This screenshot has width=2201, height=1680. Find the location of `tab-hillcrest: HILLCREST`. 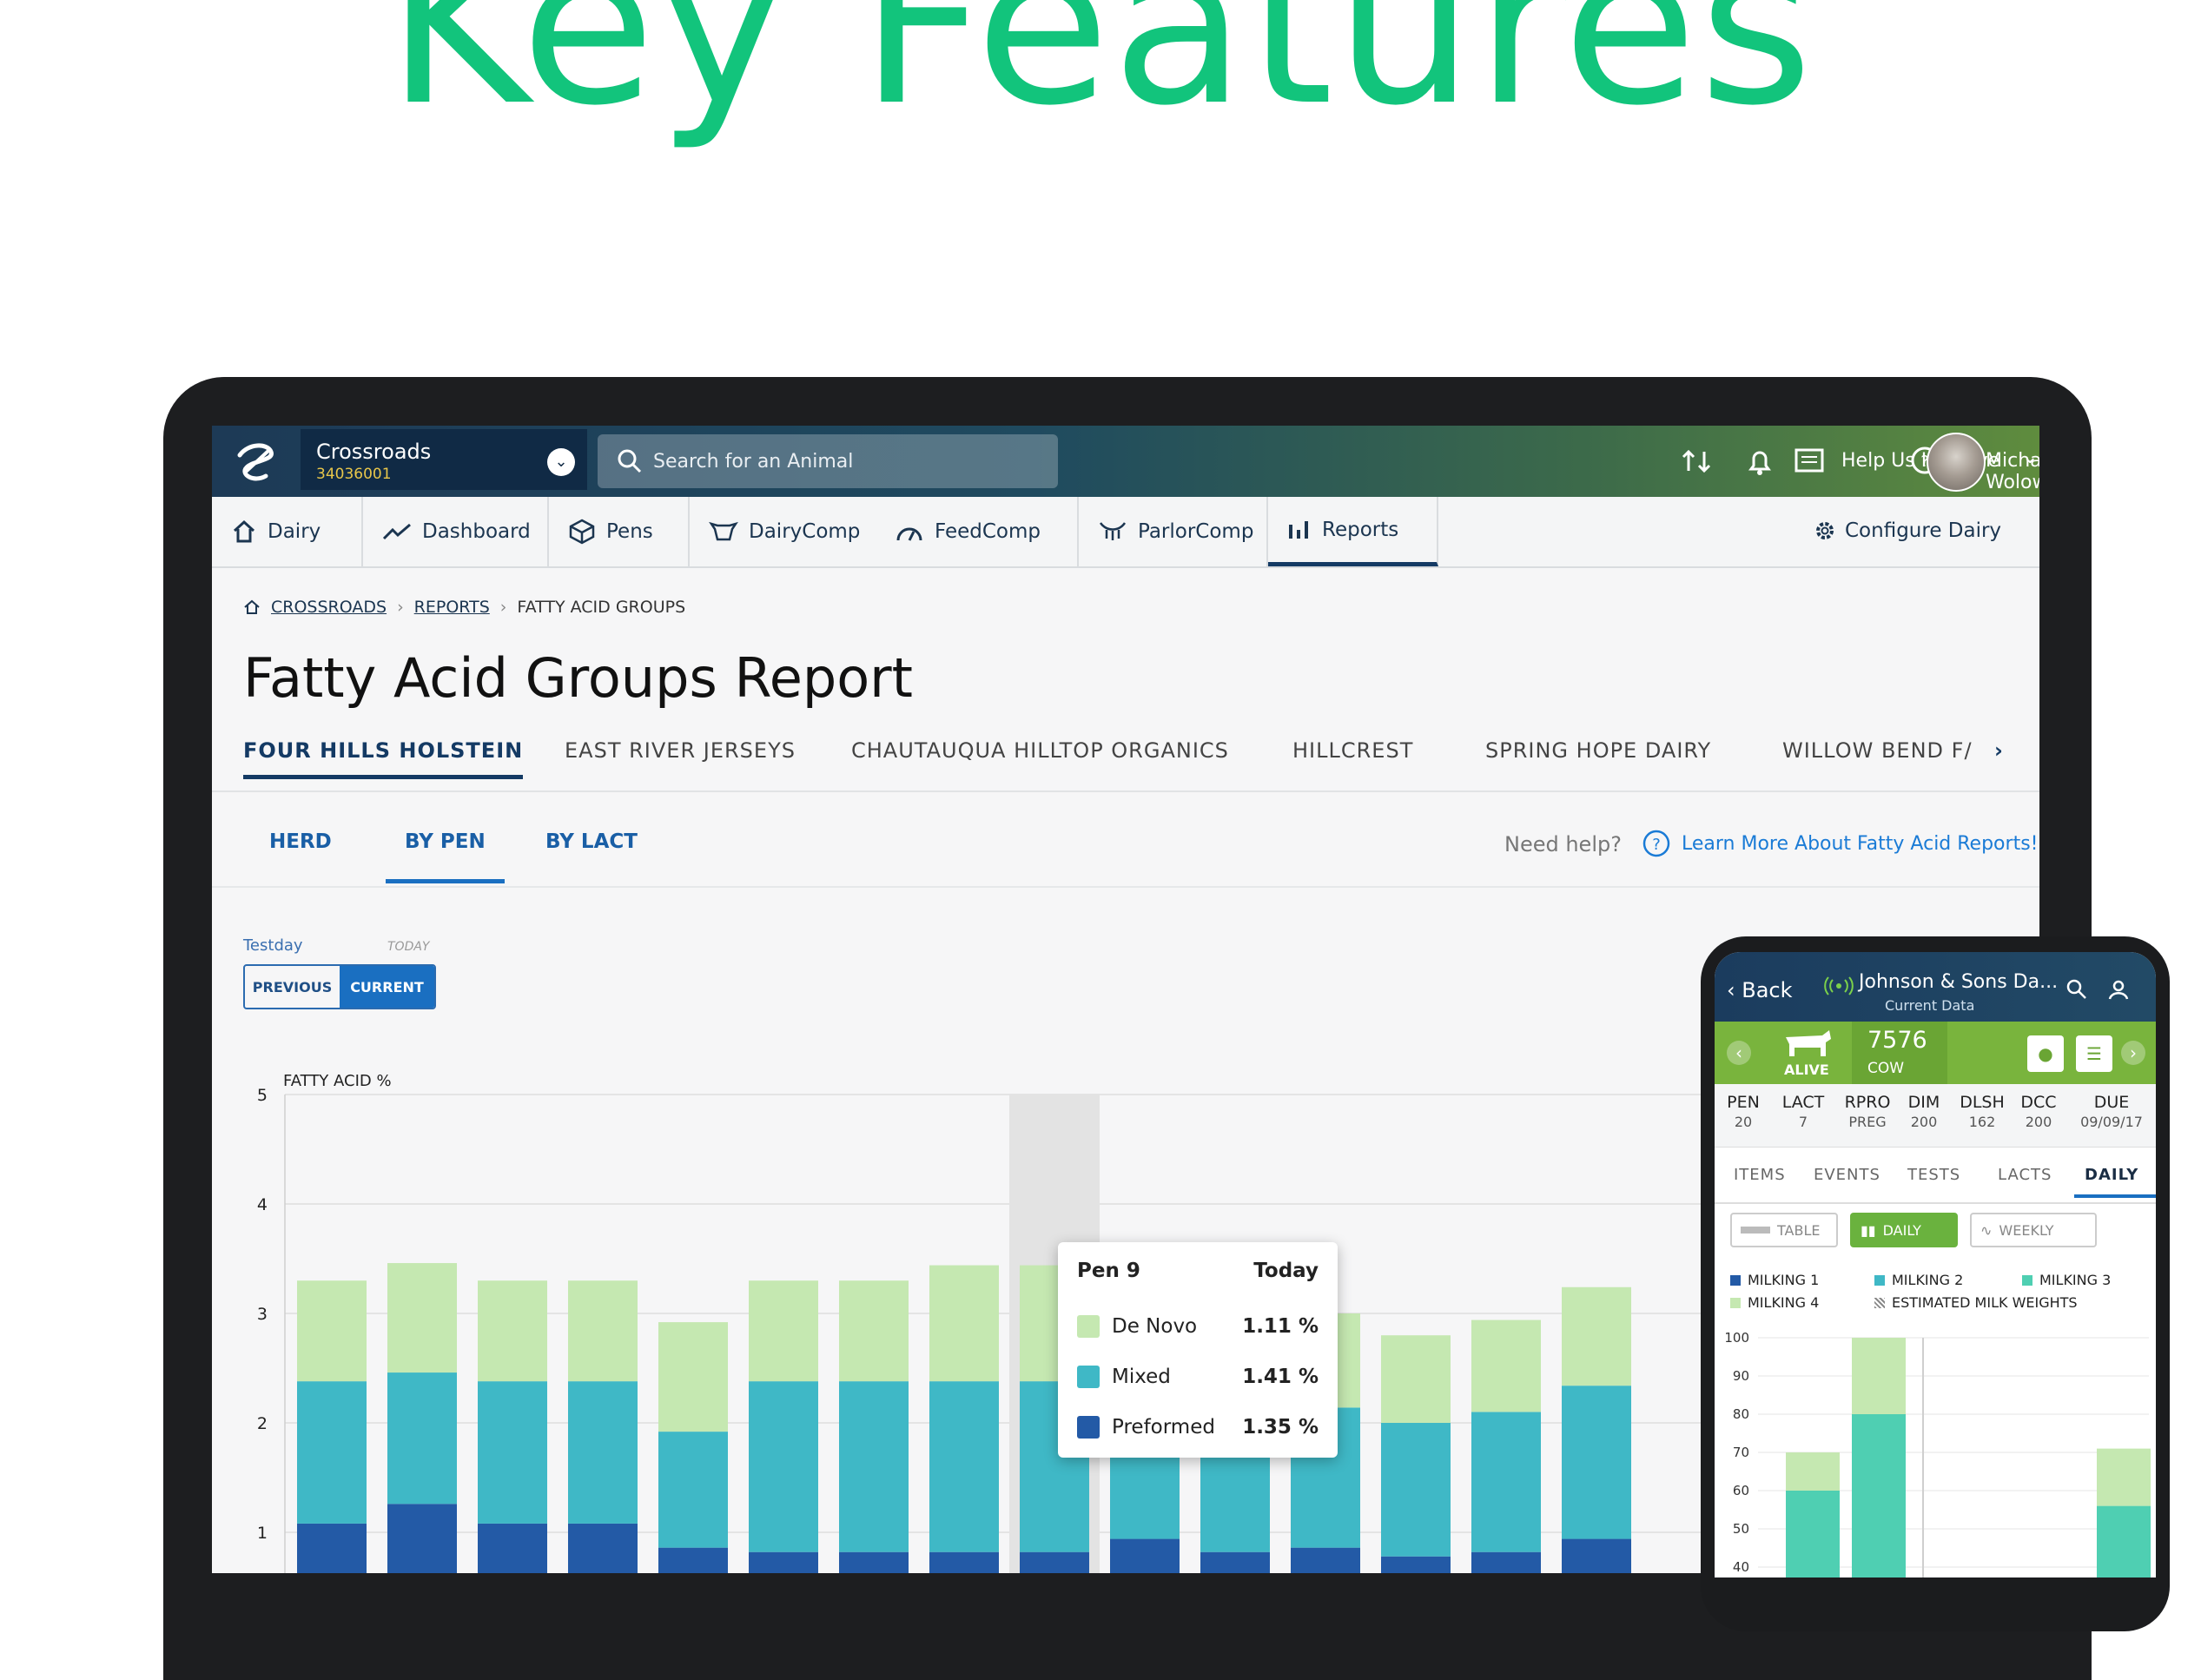

tab-hillcrest: HILLCREST is located at coordinates (1353, 750).